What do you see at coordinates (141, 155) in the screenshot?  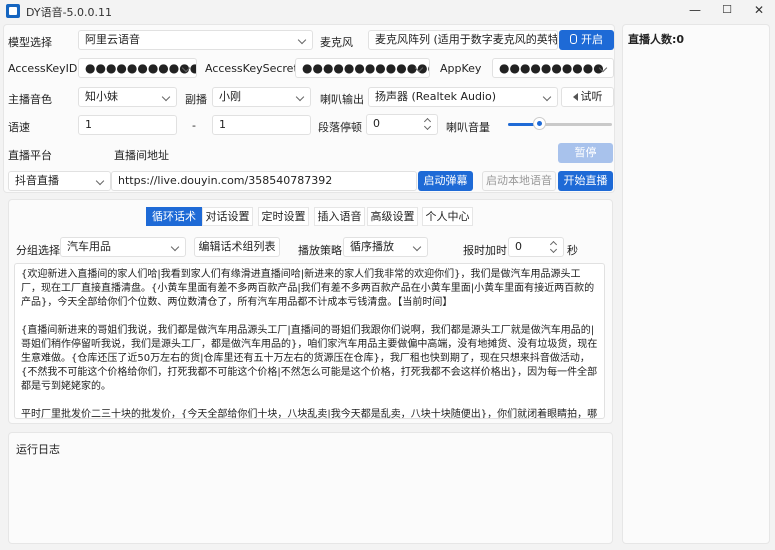 I see `room-url-label: 直播间地址` at bounding box center [141, 155].